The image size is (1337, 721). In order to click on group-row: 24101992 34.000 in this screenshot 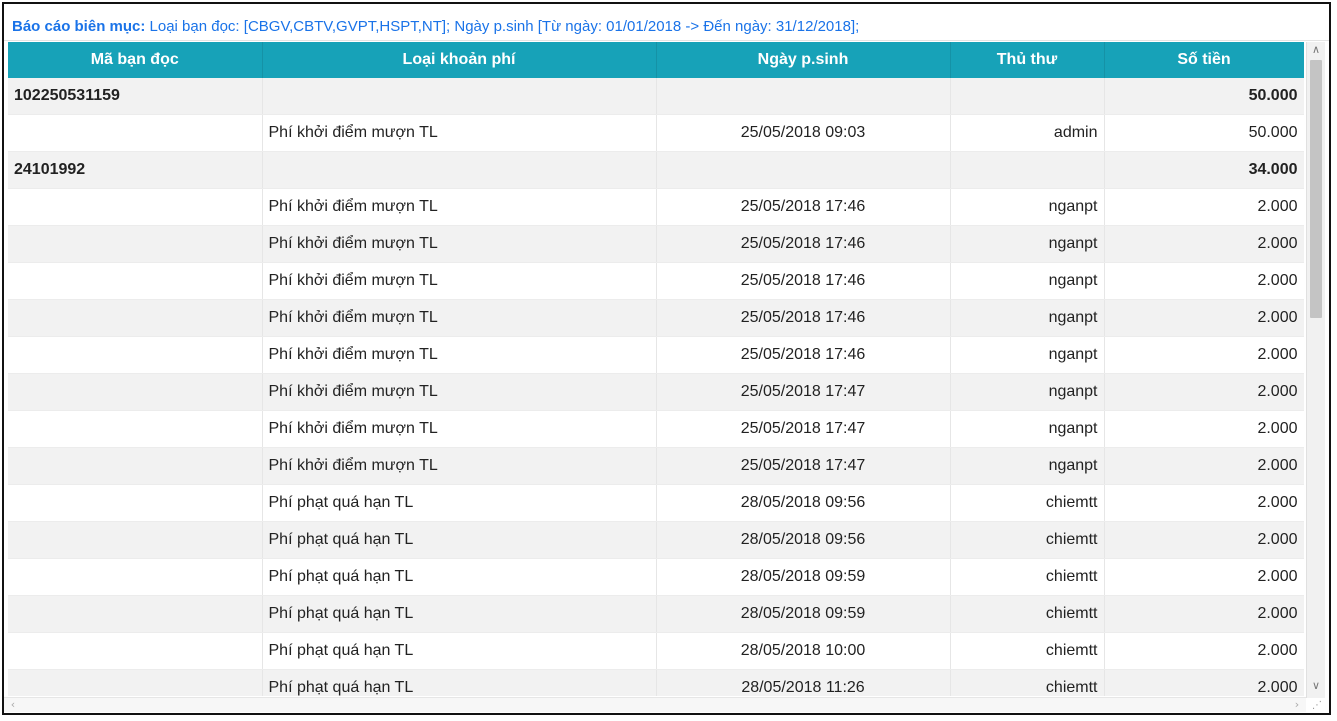, I will do `click(656, 170)`.